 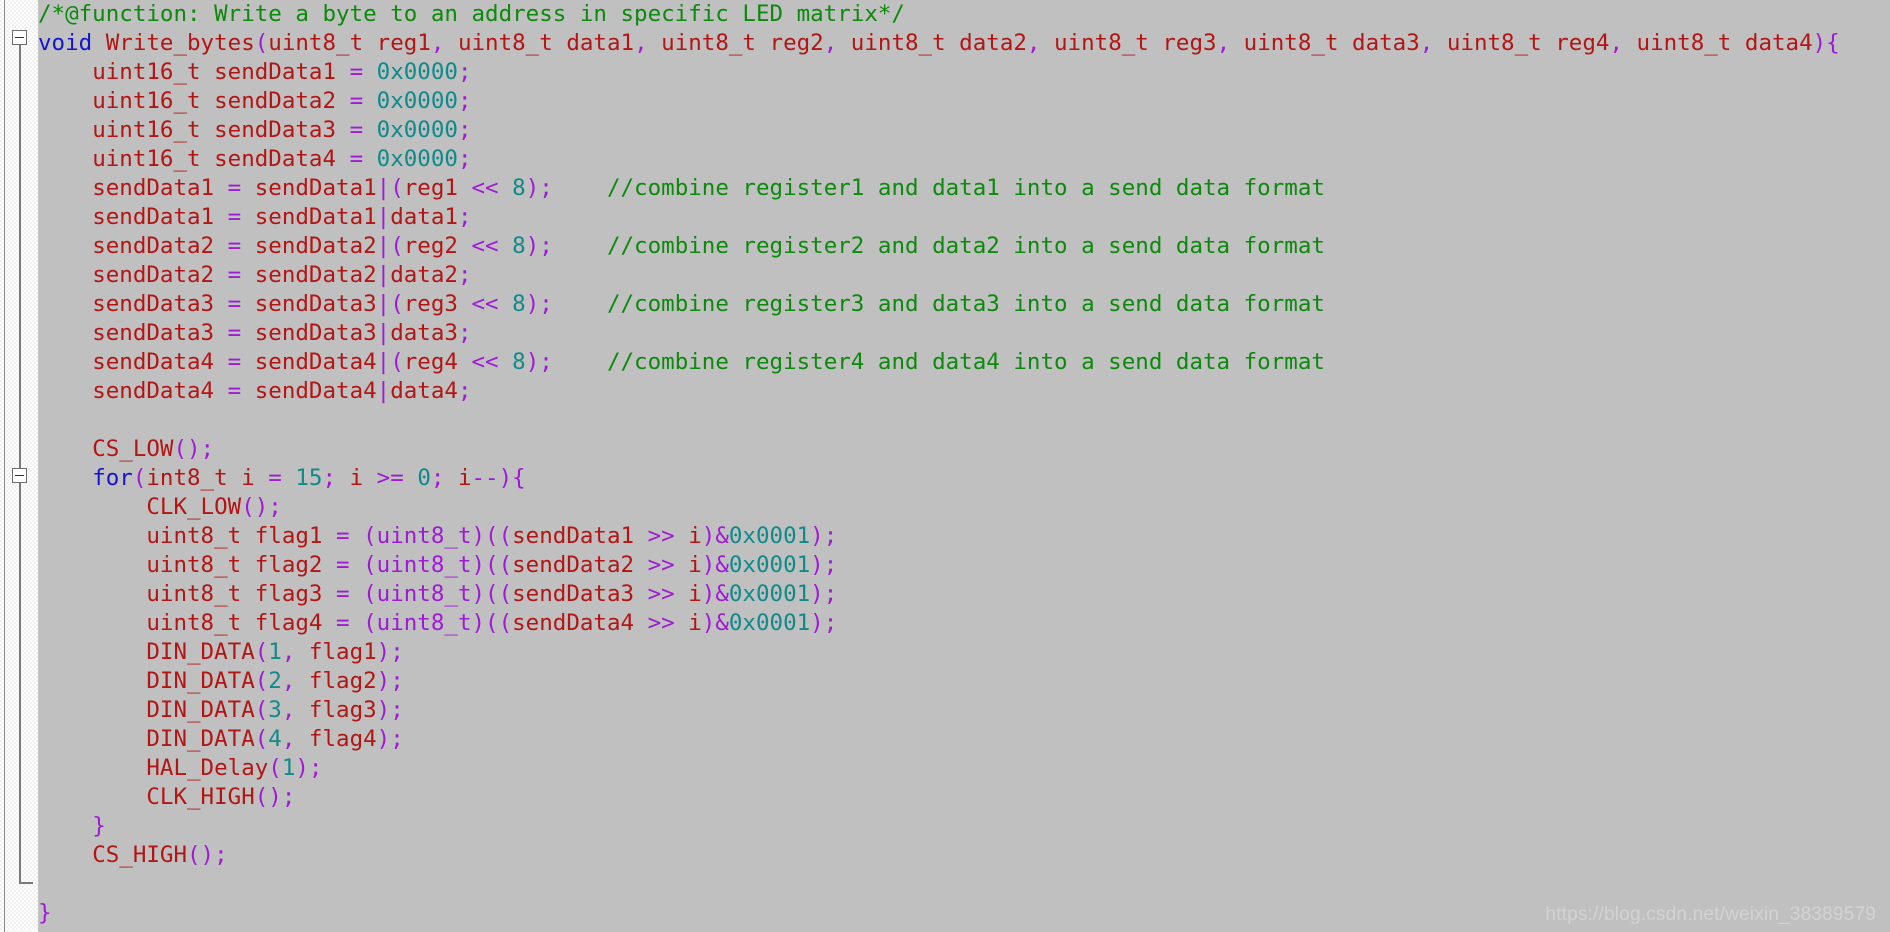 I want to click on code-token-id: uint8_t data3, so click(x=1325, y=43).